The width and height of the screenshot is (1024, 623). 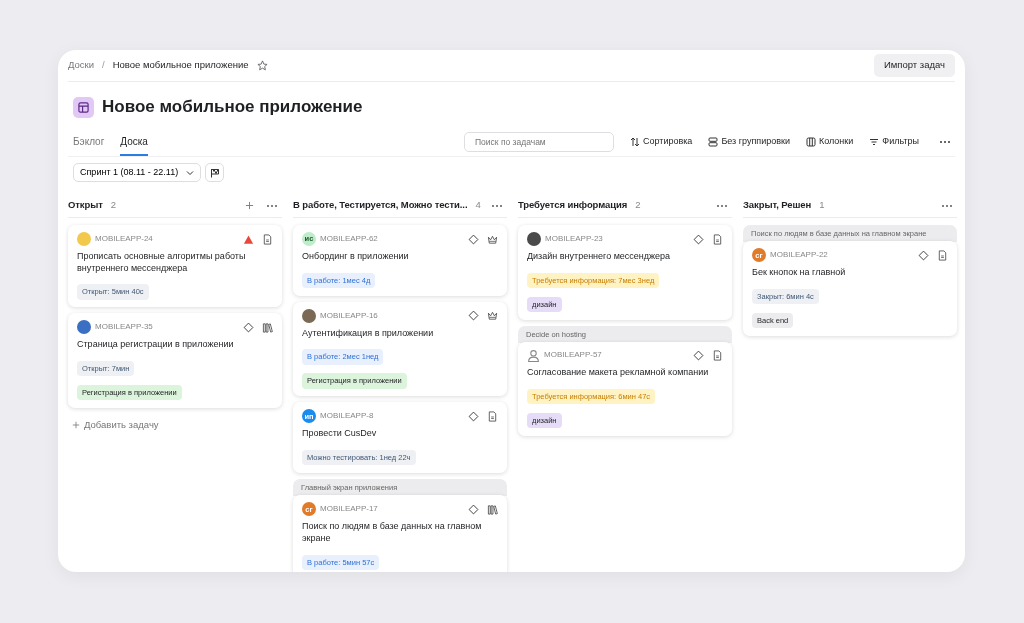 What do you see at coordinates (356, 257) in the screenshot?
I see `task-title: Онбординг в приложении` at bounding box center [356, 257].